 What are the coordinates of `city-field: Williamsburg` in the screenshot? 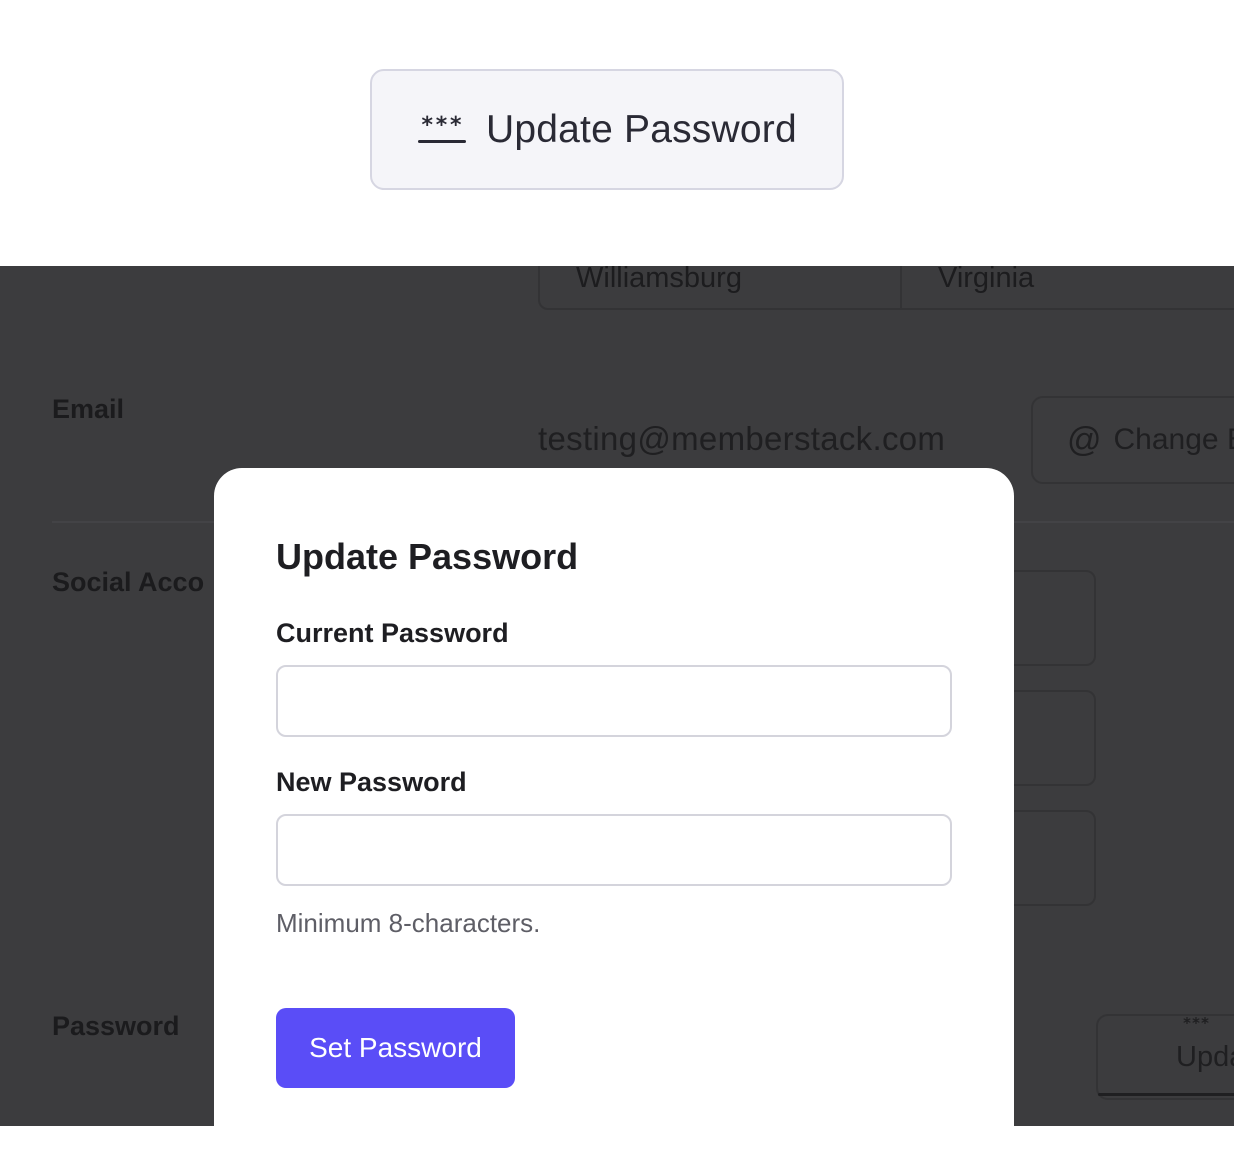 It's located at (721, 287).